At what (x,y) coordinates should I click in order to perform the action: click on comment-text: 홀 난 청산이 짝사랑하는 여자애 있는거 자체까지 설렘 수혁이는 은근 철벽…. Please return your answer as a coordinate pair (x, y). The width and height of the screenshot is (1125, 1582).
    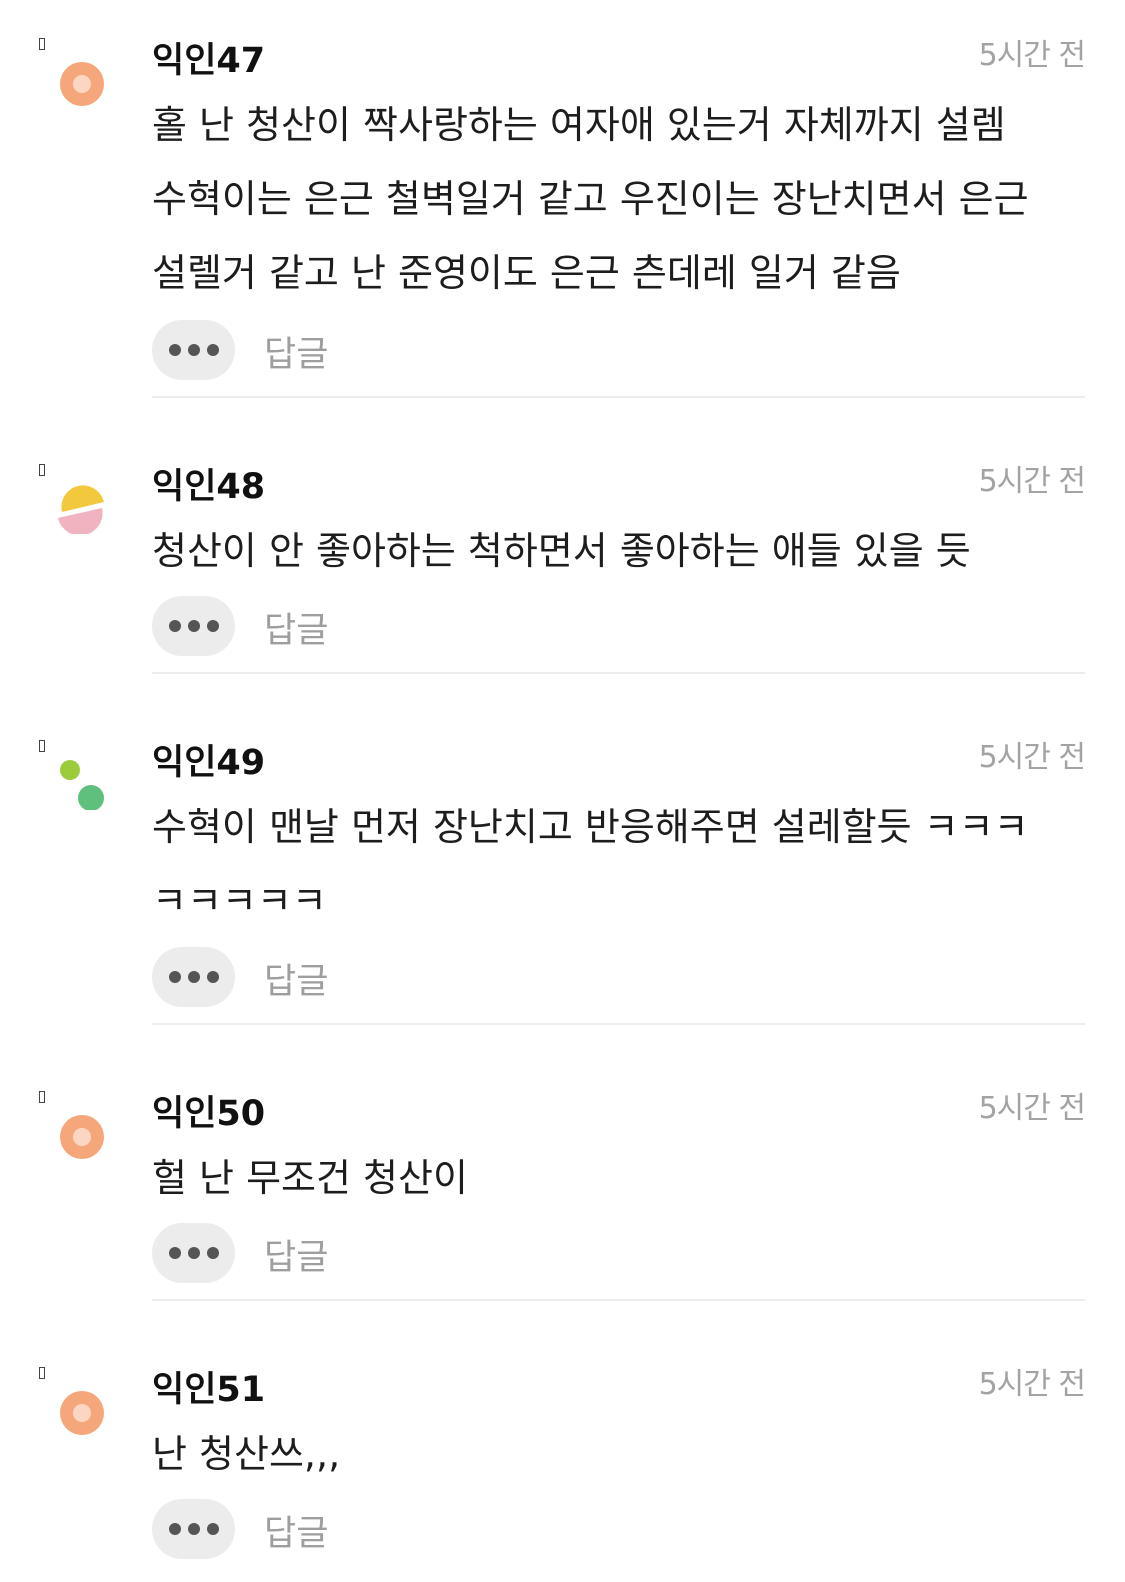
    Looking at the image, I should click on (590, 199).